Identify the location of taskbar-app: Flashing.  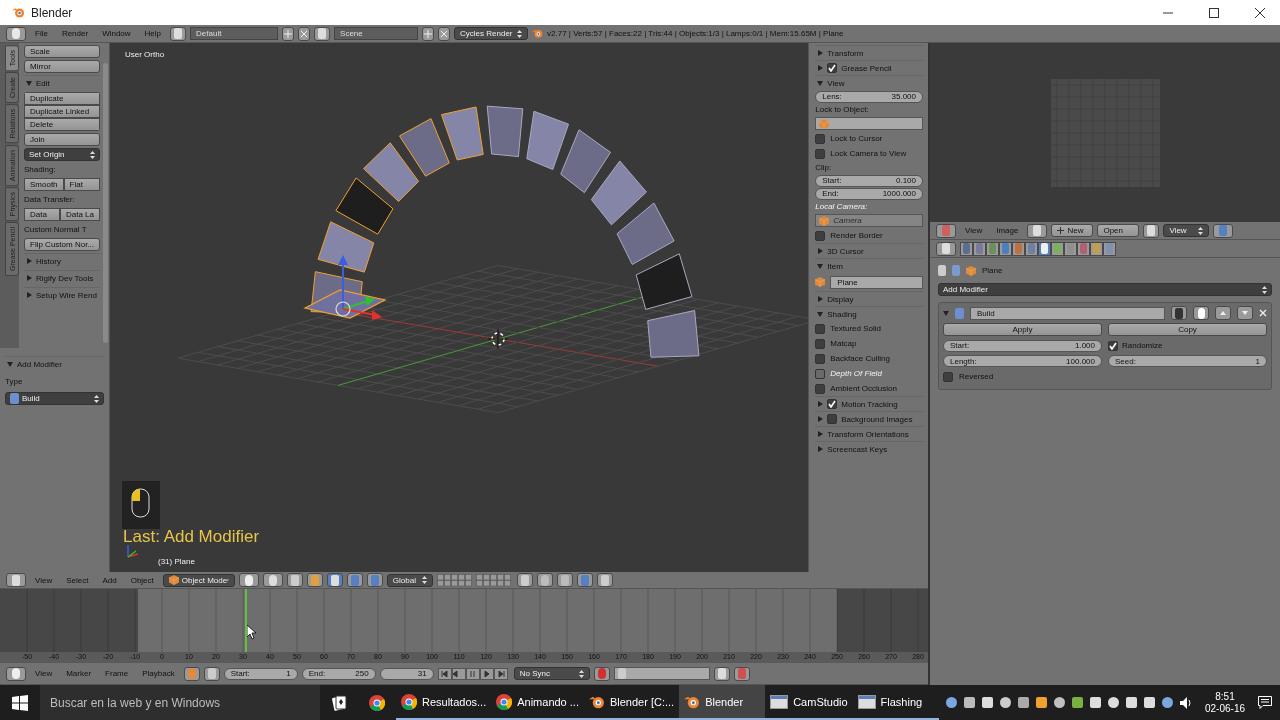
(895, 702).